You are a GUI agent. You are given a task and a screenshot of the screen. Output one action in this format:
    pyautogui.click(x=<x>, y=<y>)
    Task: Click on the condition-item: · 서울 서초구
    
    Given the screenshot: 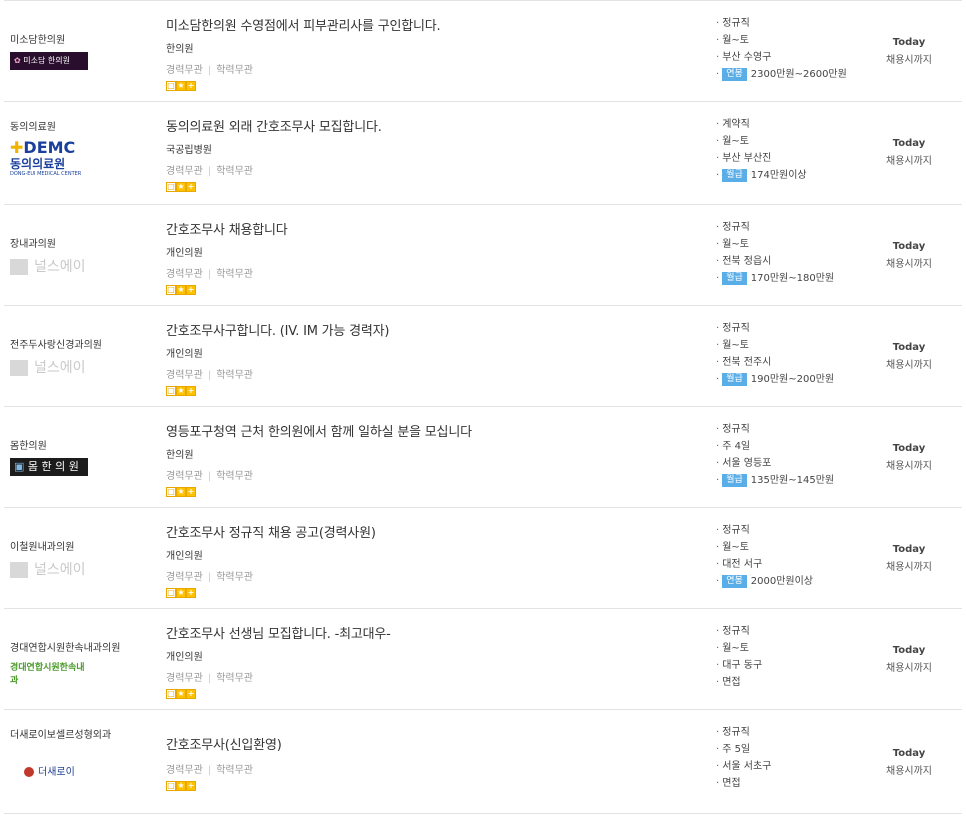 What is the action you would take?
    pyautogui.click(x=744, y=766)
    